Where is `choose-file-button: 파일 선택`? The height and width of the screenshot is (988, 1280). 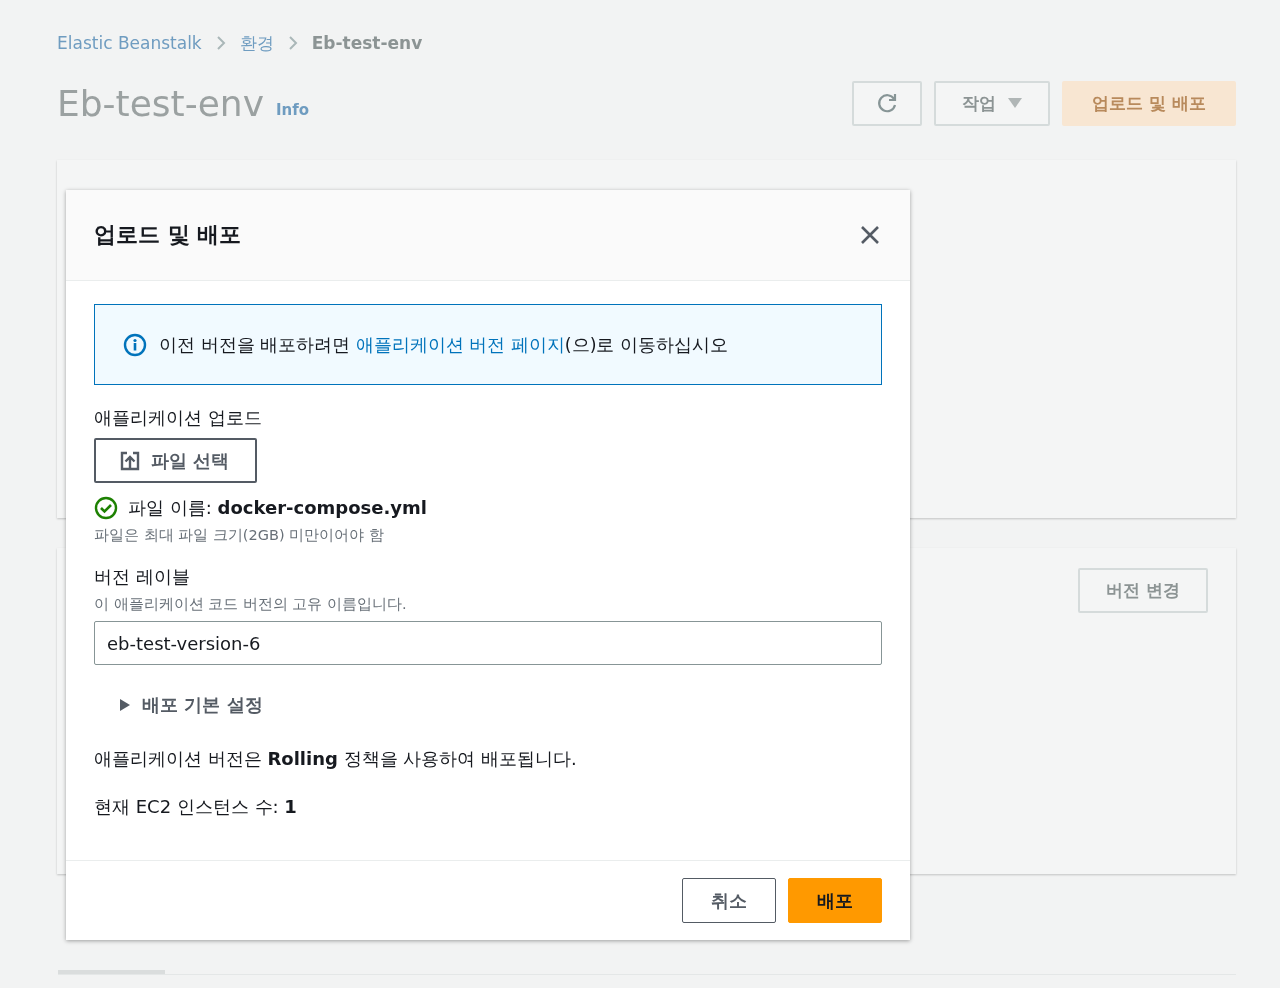 choose-file-button: 파일 선택 is located at coordinates (175, 460).